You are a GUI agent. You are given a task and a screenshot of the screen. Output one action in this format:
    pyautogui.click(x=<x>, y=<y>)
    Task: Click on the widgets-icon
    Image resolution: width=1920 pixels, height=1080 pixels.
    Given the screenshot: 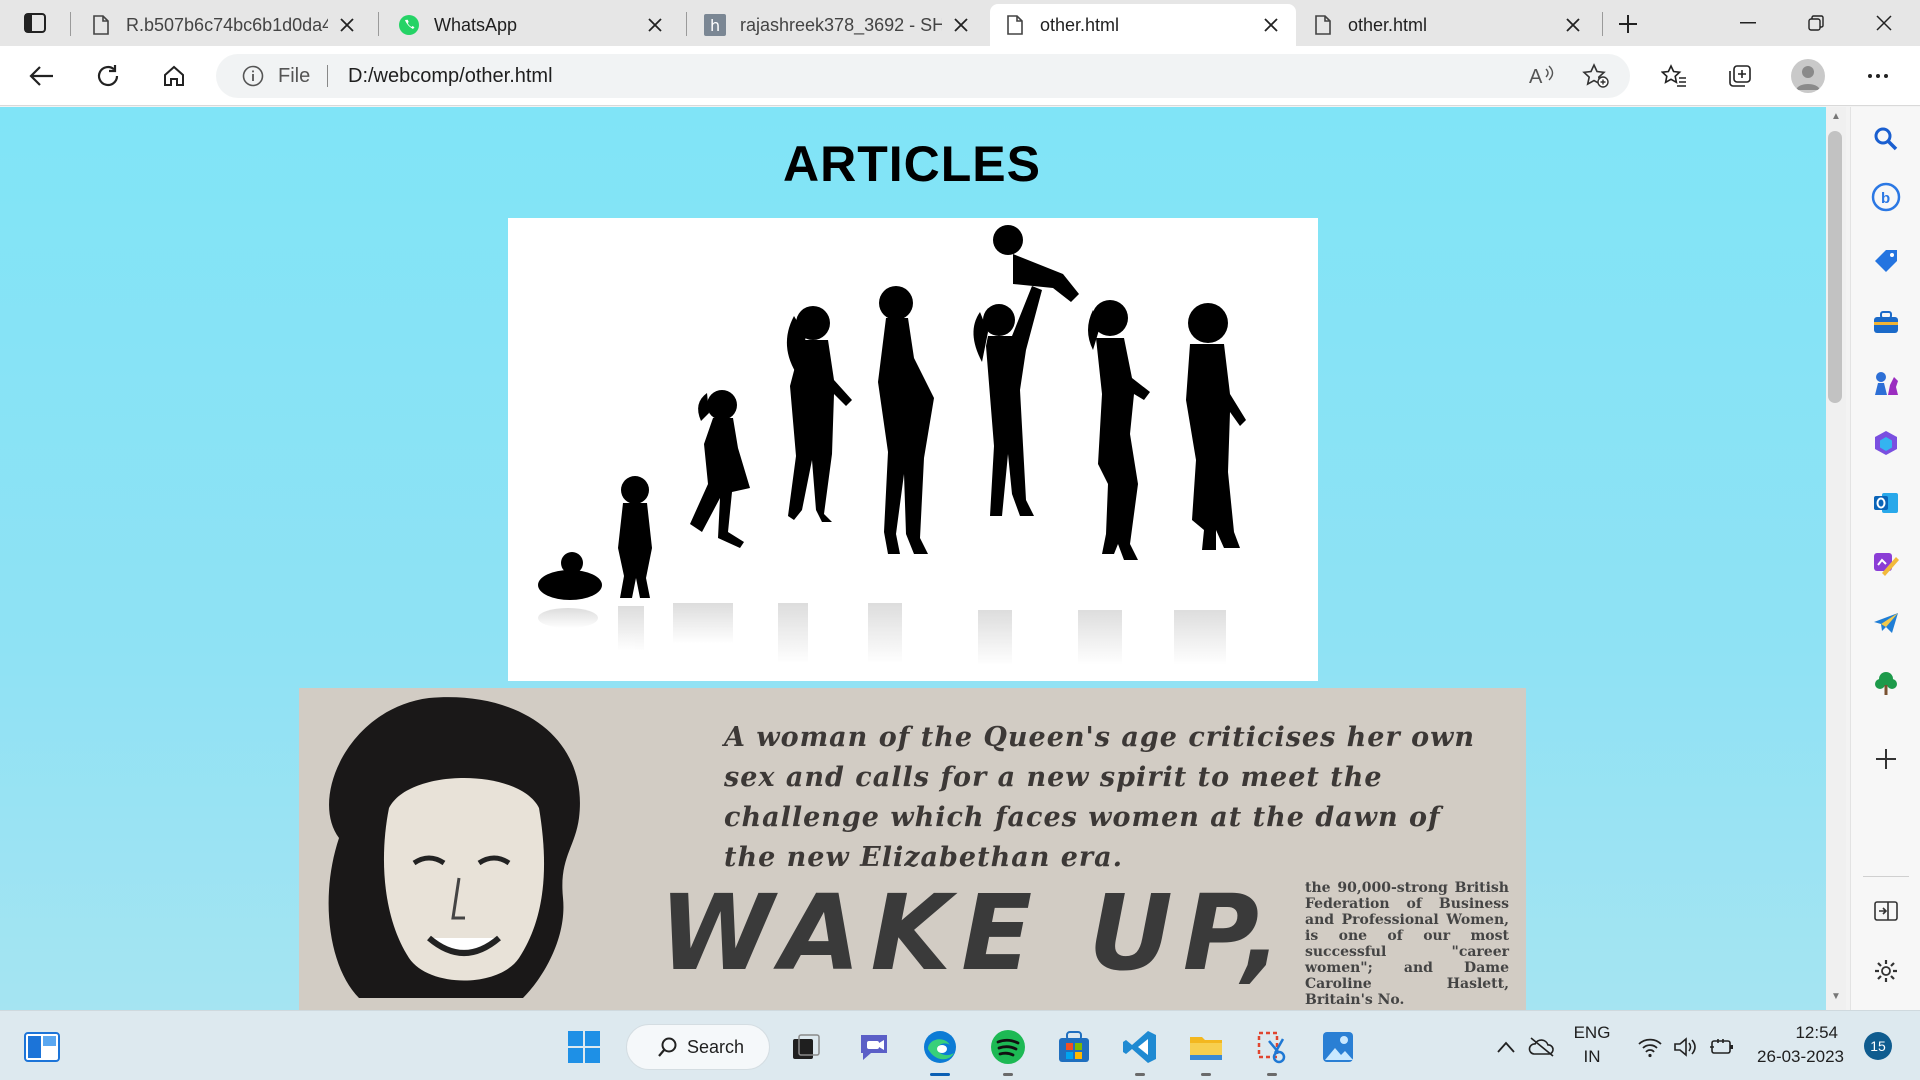 What is the action you would take?
    pyautogui.click(x=42, y=1047)
    